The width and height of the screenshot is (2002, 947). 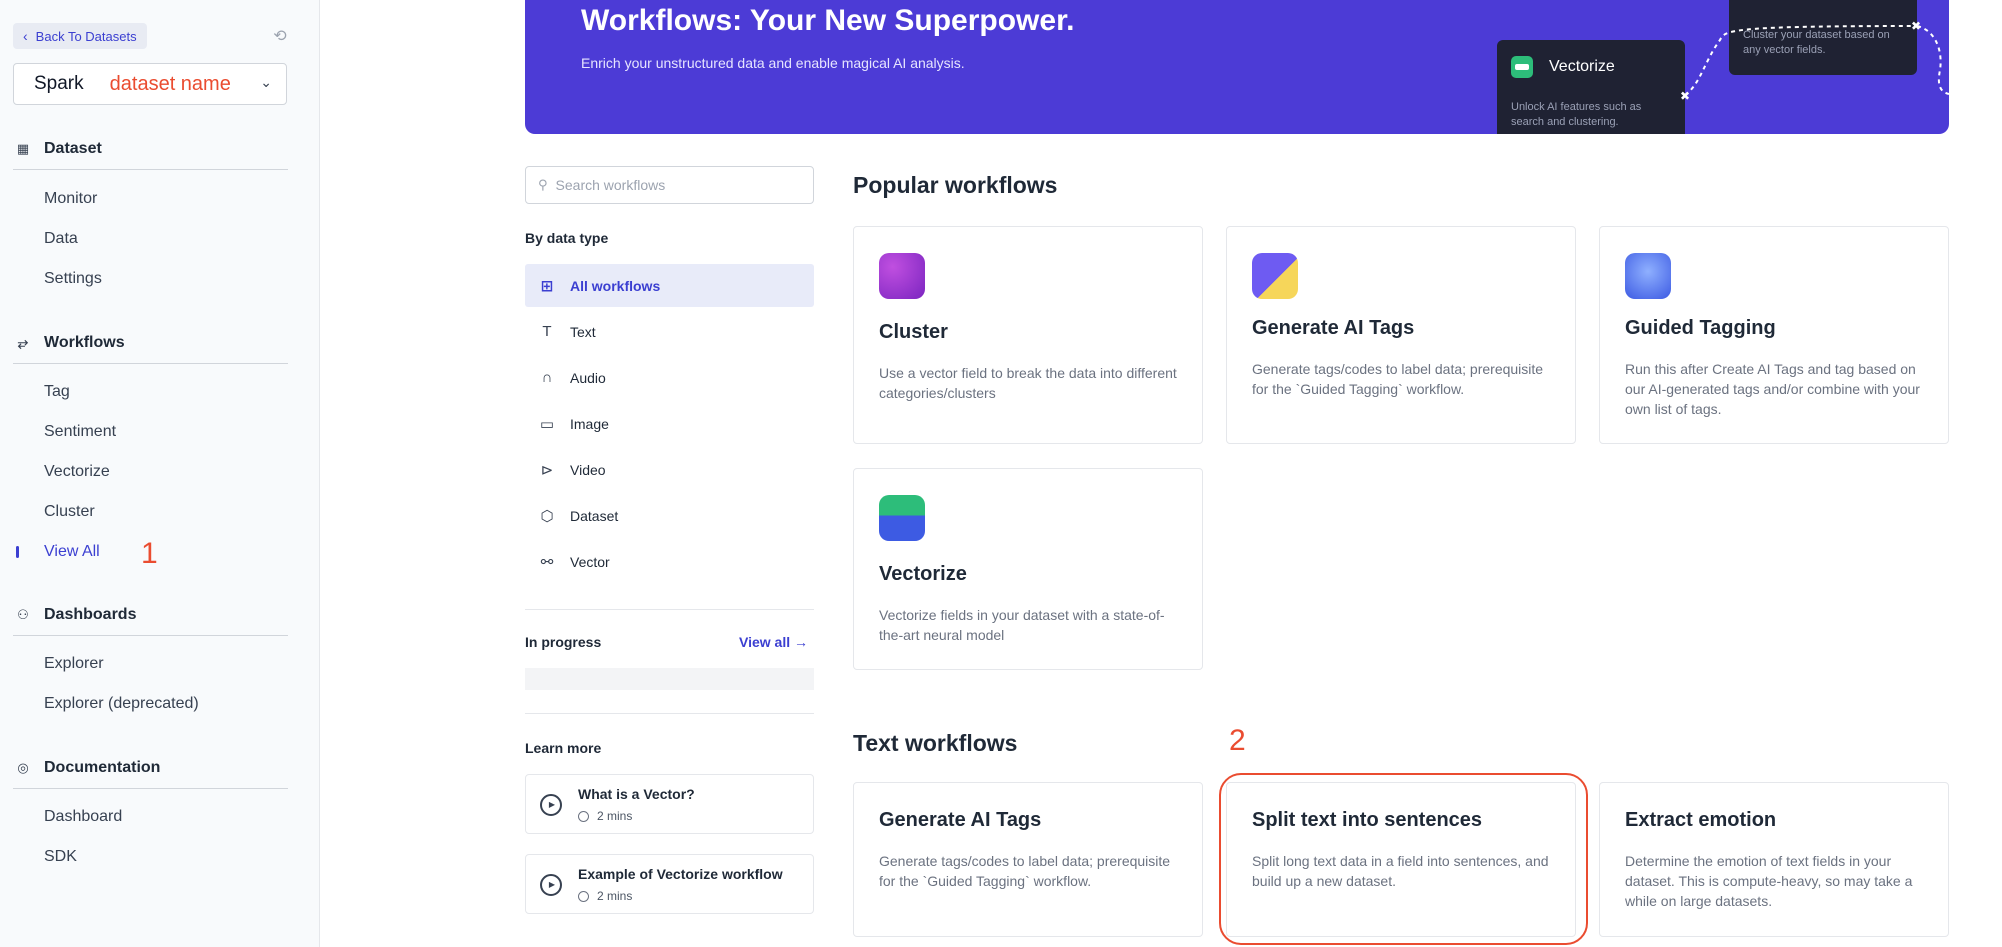 What do you see at coordinates (547, 562) in the screenshot?
I see `vector-icon: ⚯` at bounding box center [547, 562].